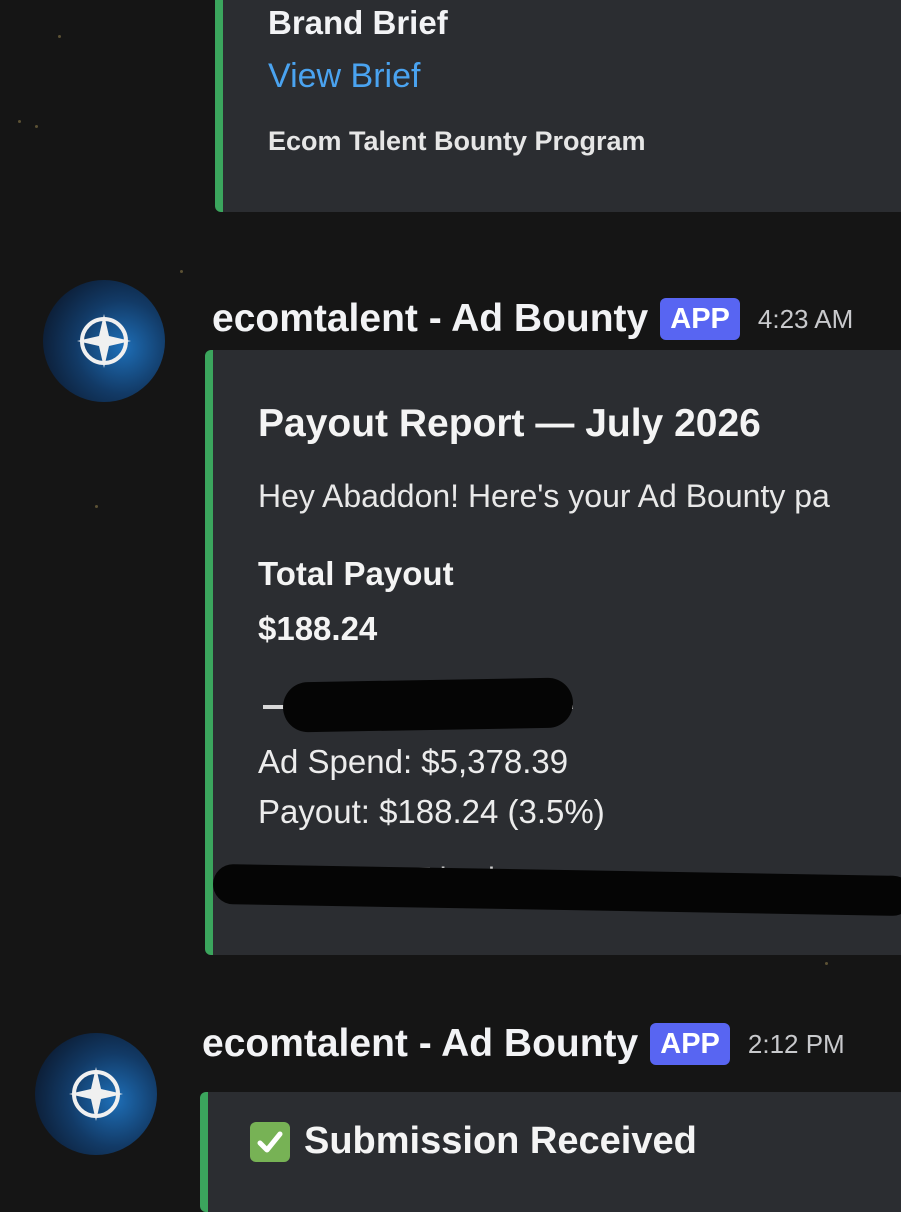 The height and width of the screenshot is (1212, 901). Describe the element at coordinates (270, 1141) in the screenshot. I see `check-mark-button-icon` at that location.